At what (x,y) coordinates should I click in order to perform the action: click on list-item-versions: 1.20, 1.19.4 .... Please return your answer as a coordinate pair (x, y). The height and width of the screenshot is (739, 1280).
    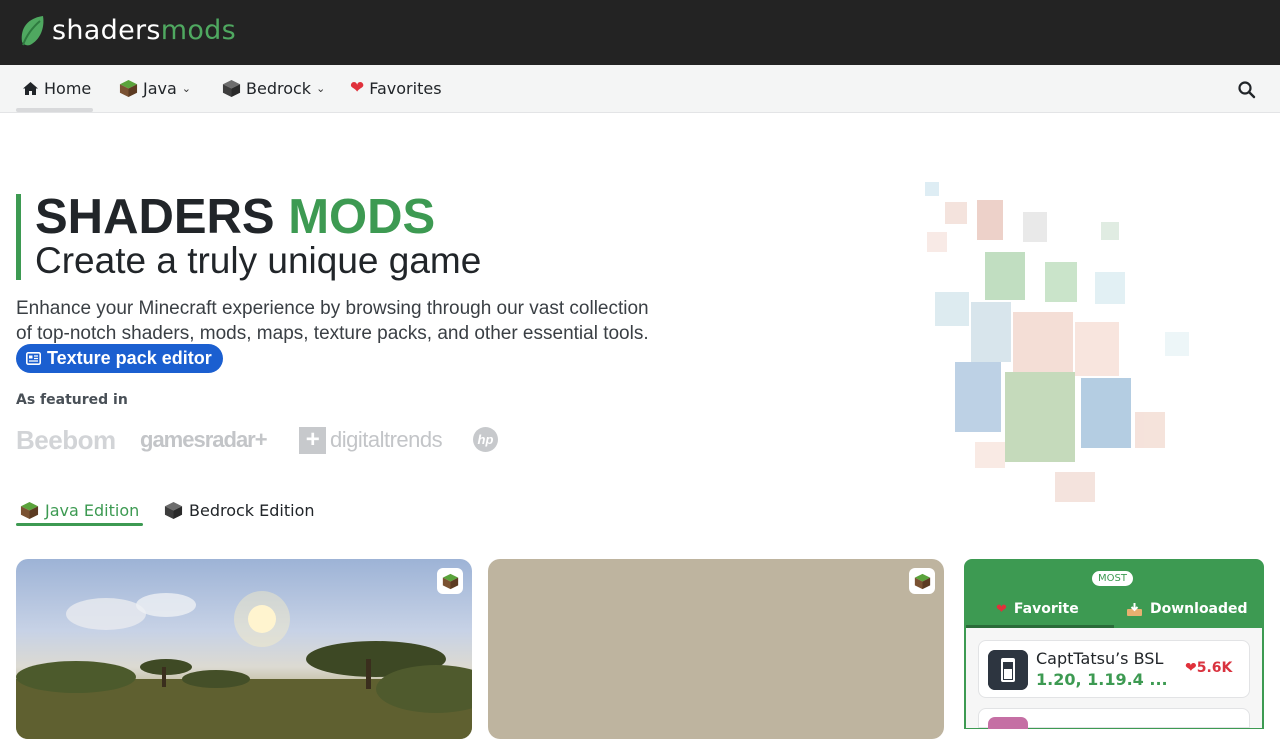
    Looking at the image, I should click on (1102, 679).